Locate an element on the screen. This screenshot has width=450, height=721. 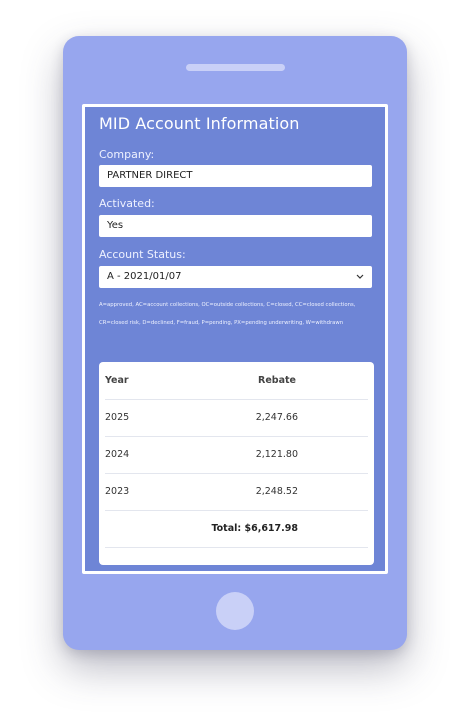
year-cell: 2023 is located at coordinates (117, 491).